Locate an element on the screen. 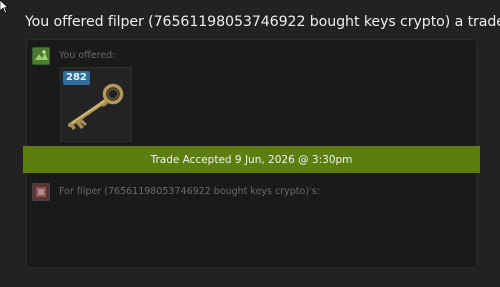 Image resolution: width=500 pixels, height=287 pixels. partner-avatar-image is located at coordinates (41, 192).